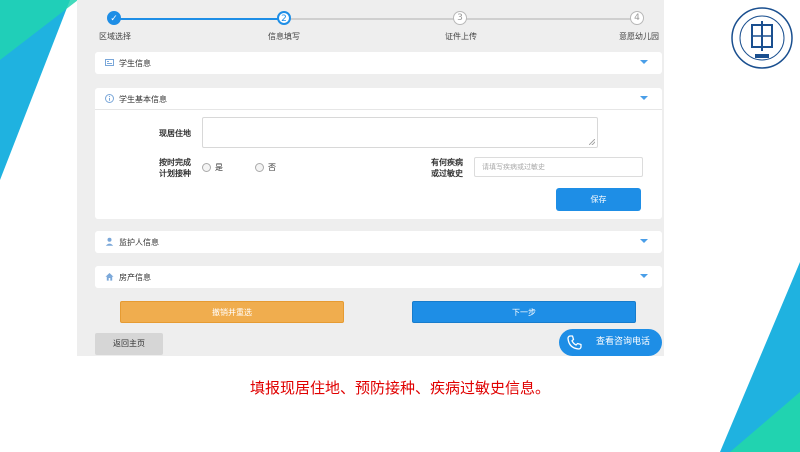 The image size is (800, 452). Describe the element at coordinates (175, 173) in the screenshot. I see `vaccination-label-line2: 计划接种` at that location.